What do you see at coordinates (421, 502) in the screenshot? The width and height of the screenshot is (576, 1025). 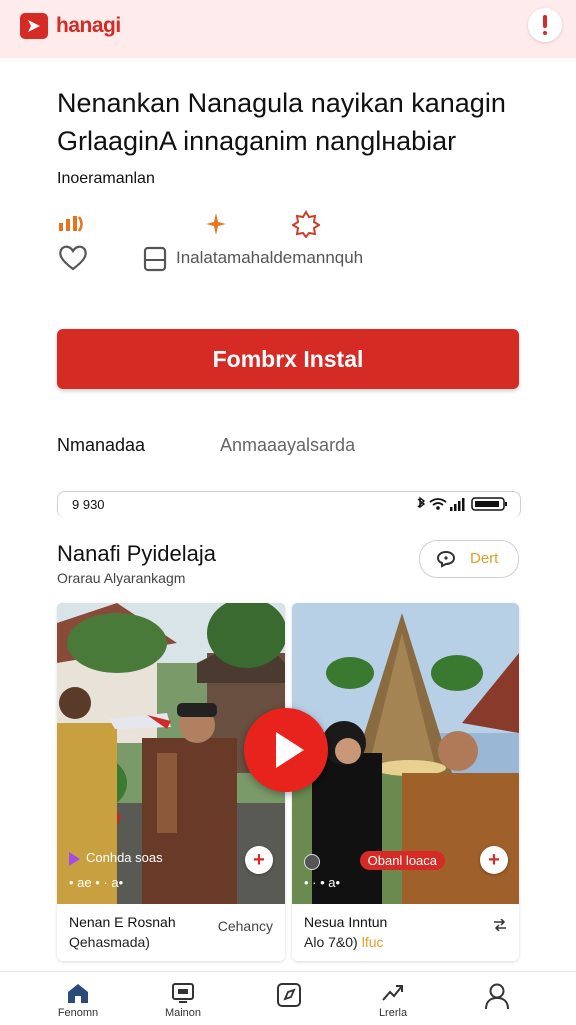 I see `bluetooth-icon` at bounding box center [421, 502].